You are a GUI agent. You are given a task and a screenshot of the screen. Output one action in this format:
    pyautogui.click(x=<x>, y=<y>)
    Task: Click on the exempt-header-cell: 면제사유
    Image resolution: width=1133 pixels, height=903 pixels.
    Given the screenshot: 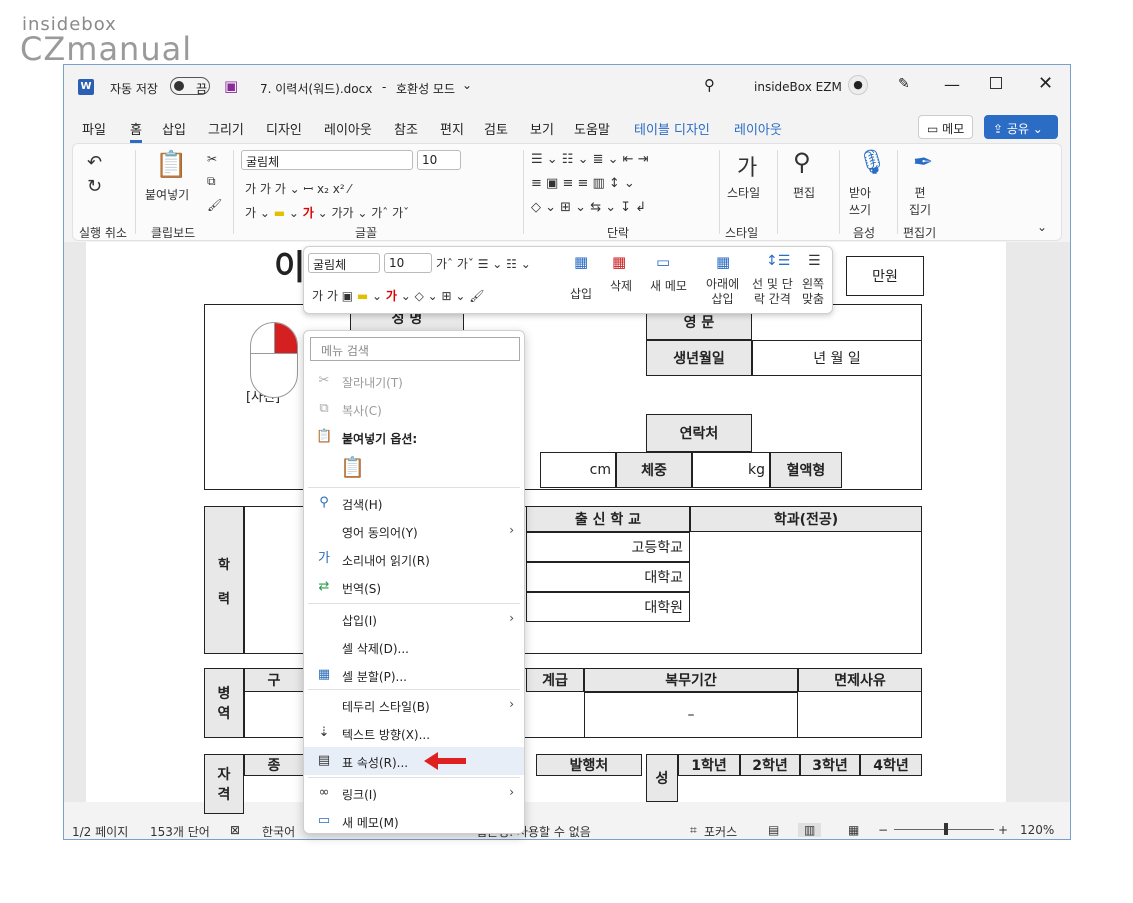 What is the action you would take?
    pyautogui.click(x=860, y=680)
    